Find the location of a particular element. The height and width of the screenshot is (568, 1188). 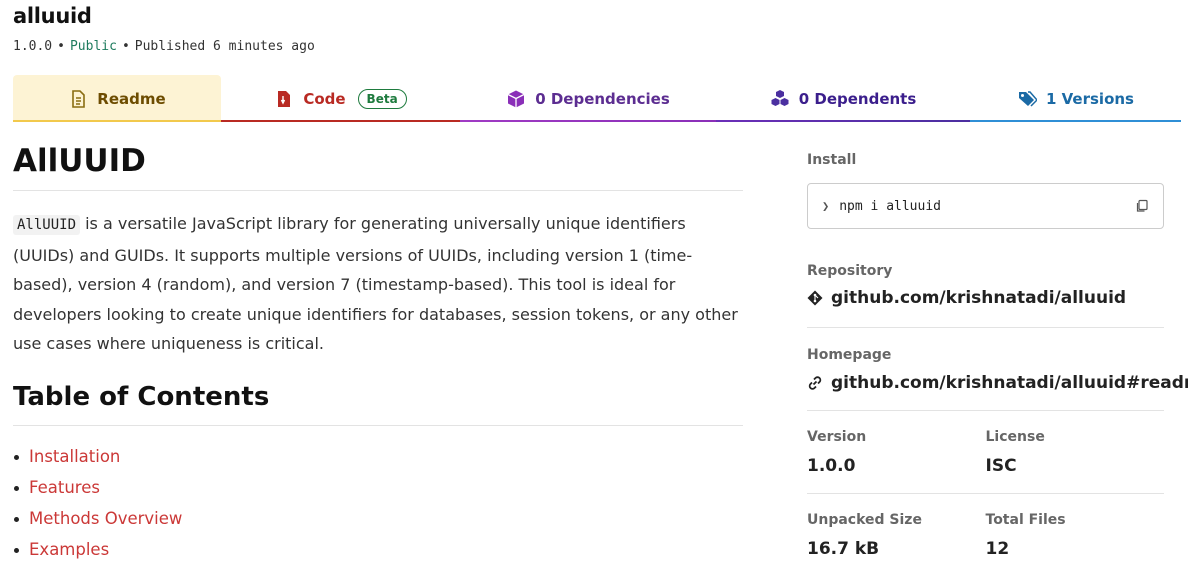

tags-icon is located at coordinates (1027, 99).